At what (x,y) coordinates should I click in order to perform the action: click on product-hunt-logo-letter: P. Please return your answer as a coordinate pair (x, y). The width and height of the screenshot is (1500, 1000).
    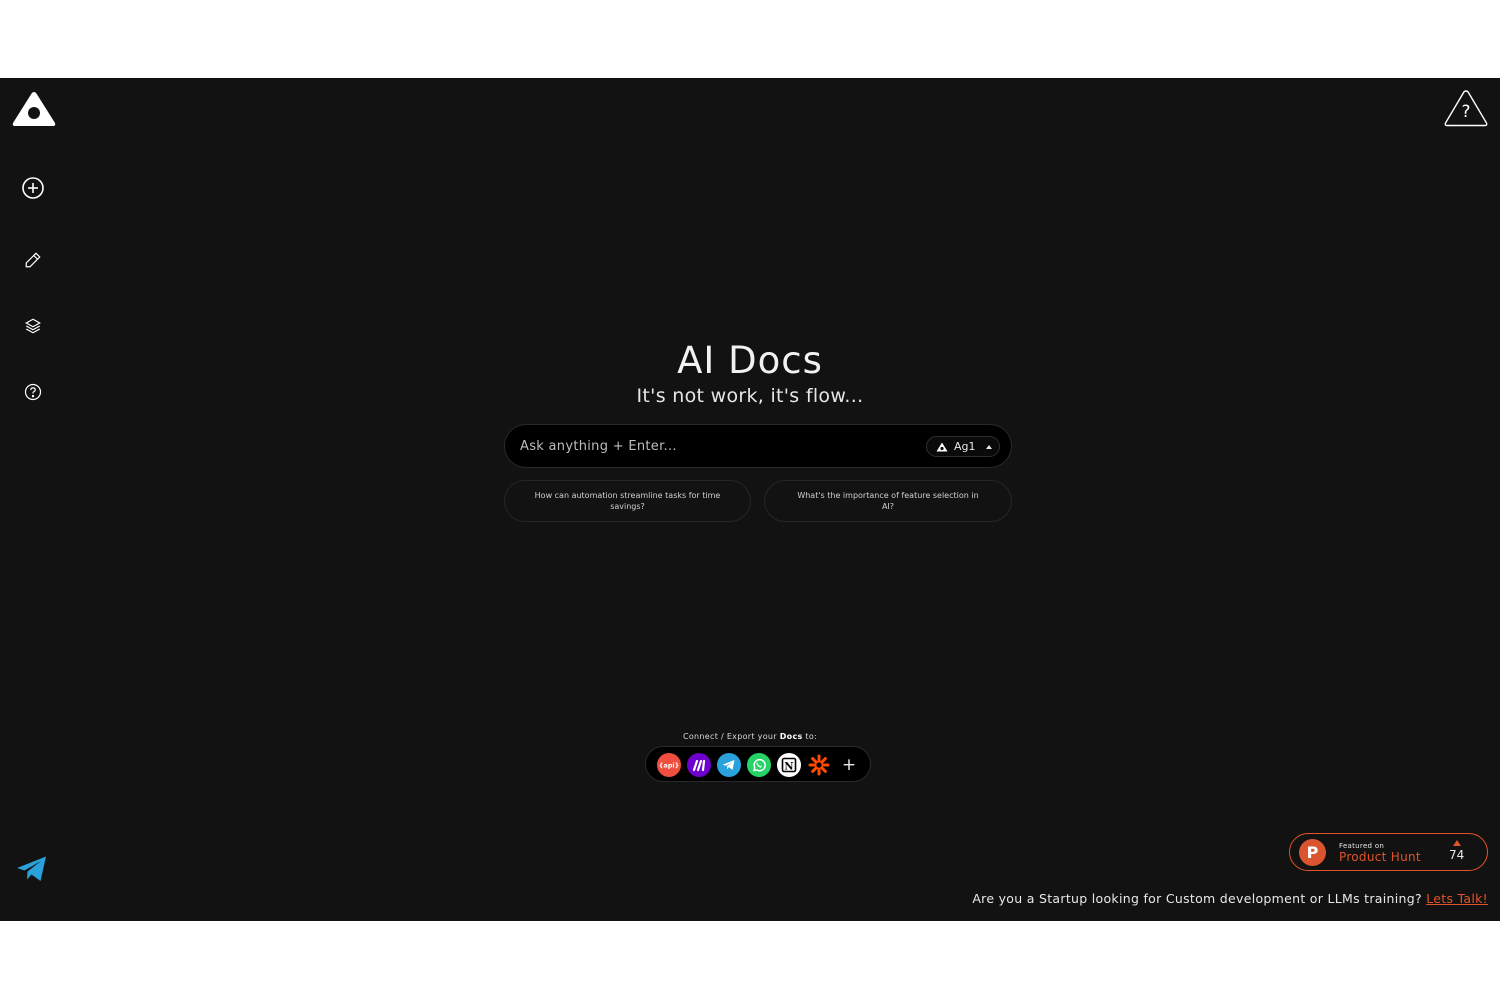
    Looking at the image, I should click on (1313, 852).